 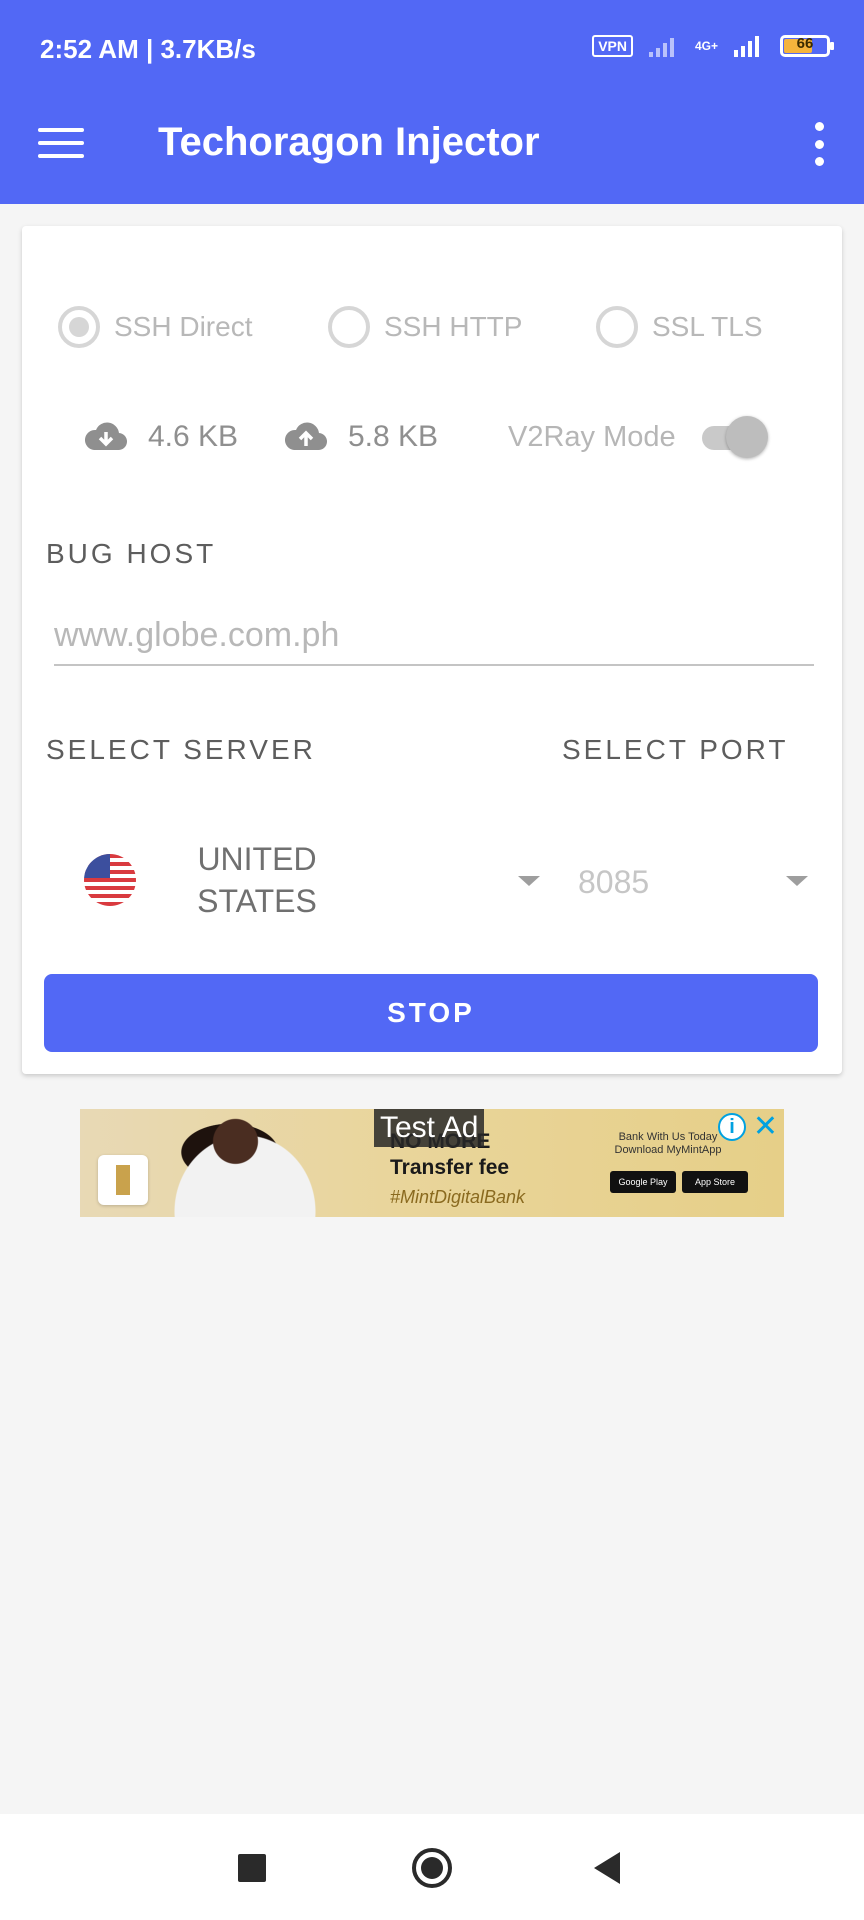 What do you see at coordinates (612, 46) in the screenshot?
I see `vpn-icon: VPN` at bounding box center [612, 46].